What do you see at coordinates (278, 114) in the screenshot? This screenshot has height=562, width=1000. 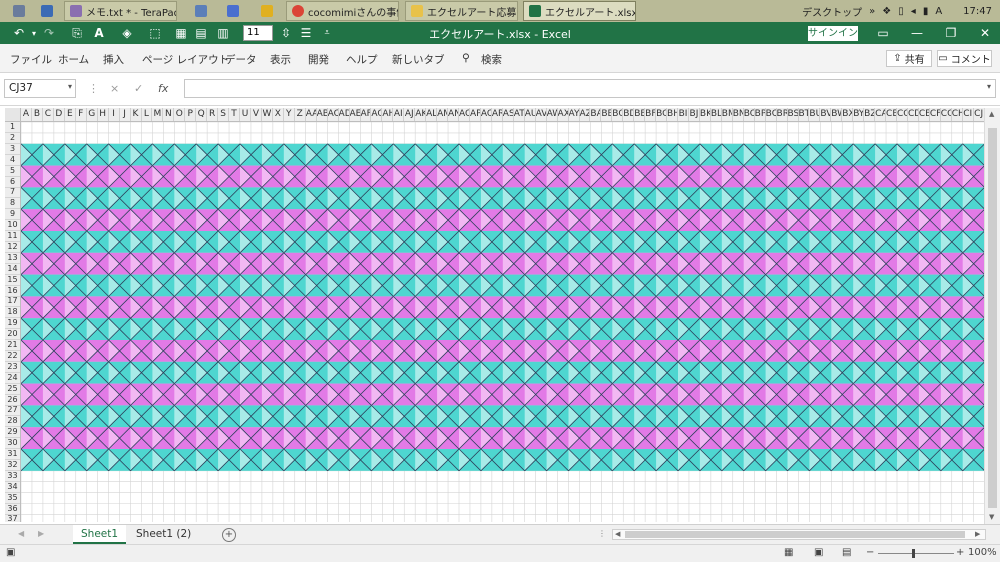 I see `column-header: X` at bounding box center [278, 114].